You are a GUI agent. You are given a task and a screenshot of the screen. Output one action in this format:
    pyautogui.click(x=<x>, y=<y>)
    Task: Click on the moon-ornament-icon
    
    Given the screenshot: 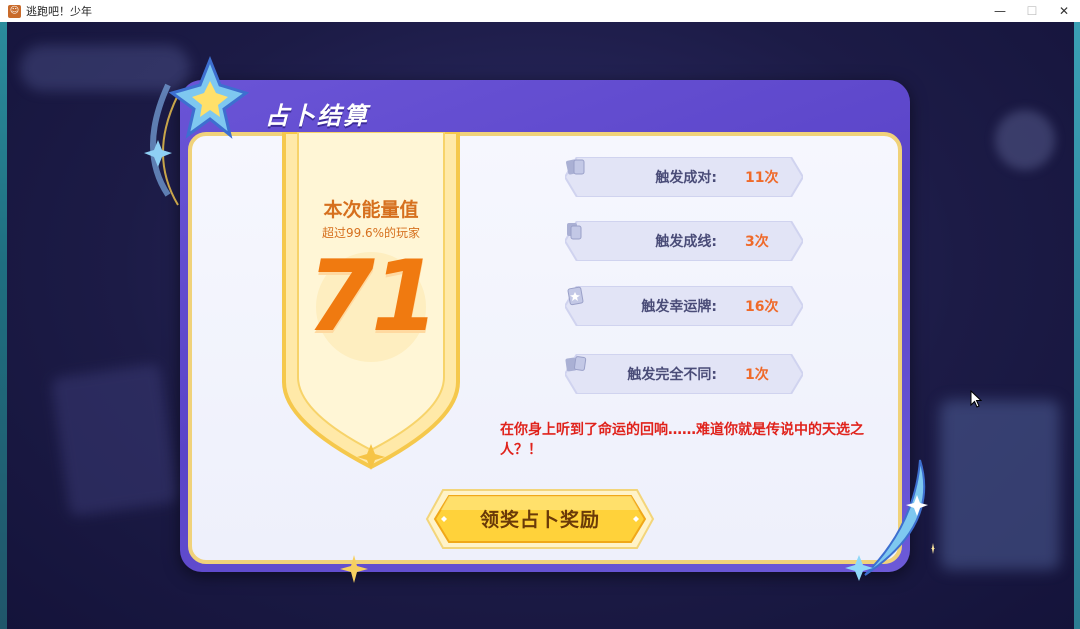 What is the action you would take?
    pyautogui.click(x=890, y=520)
    